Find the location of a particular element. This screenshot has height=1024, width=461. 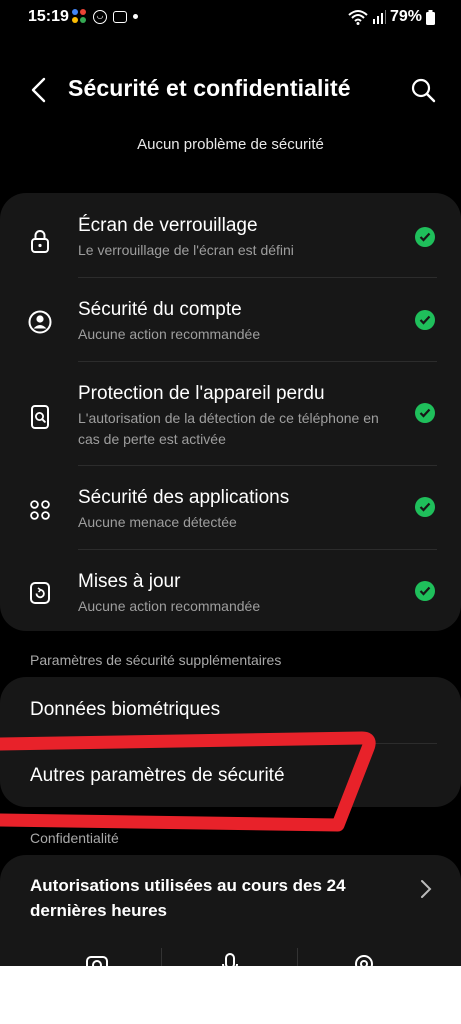

location-icon is located at coordinates (364, 960).